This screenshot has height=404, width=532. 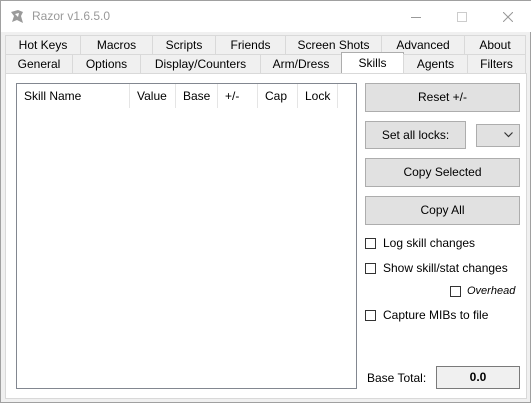 I want to click on razor-app-icon, so click(x=17, y=16).